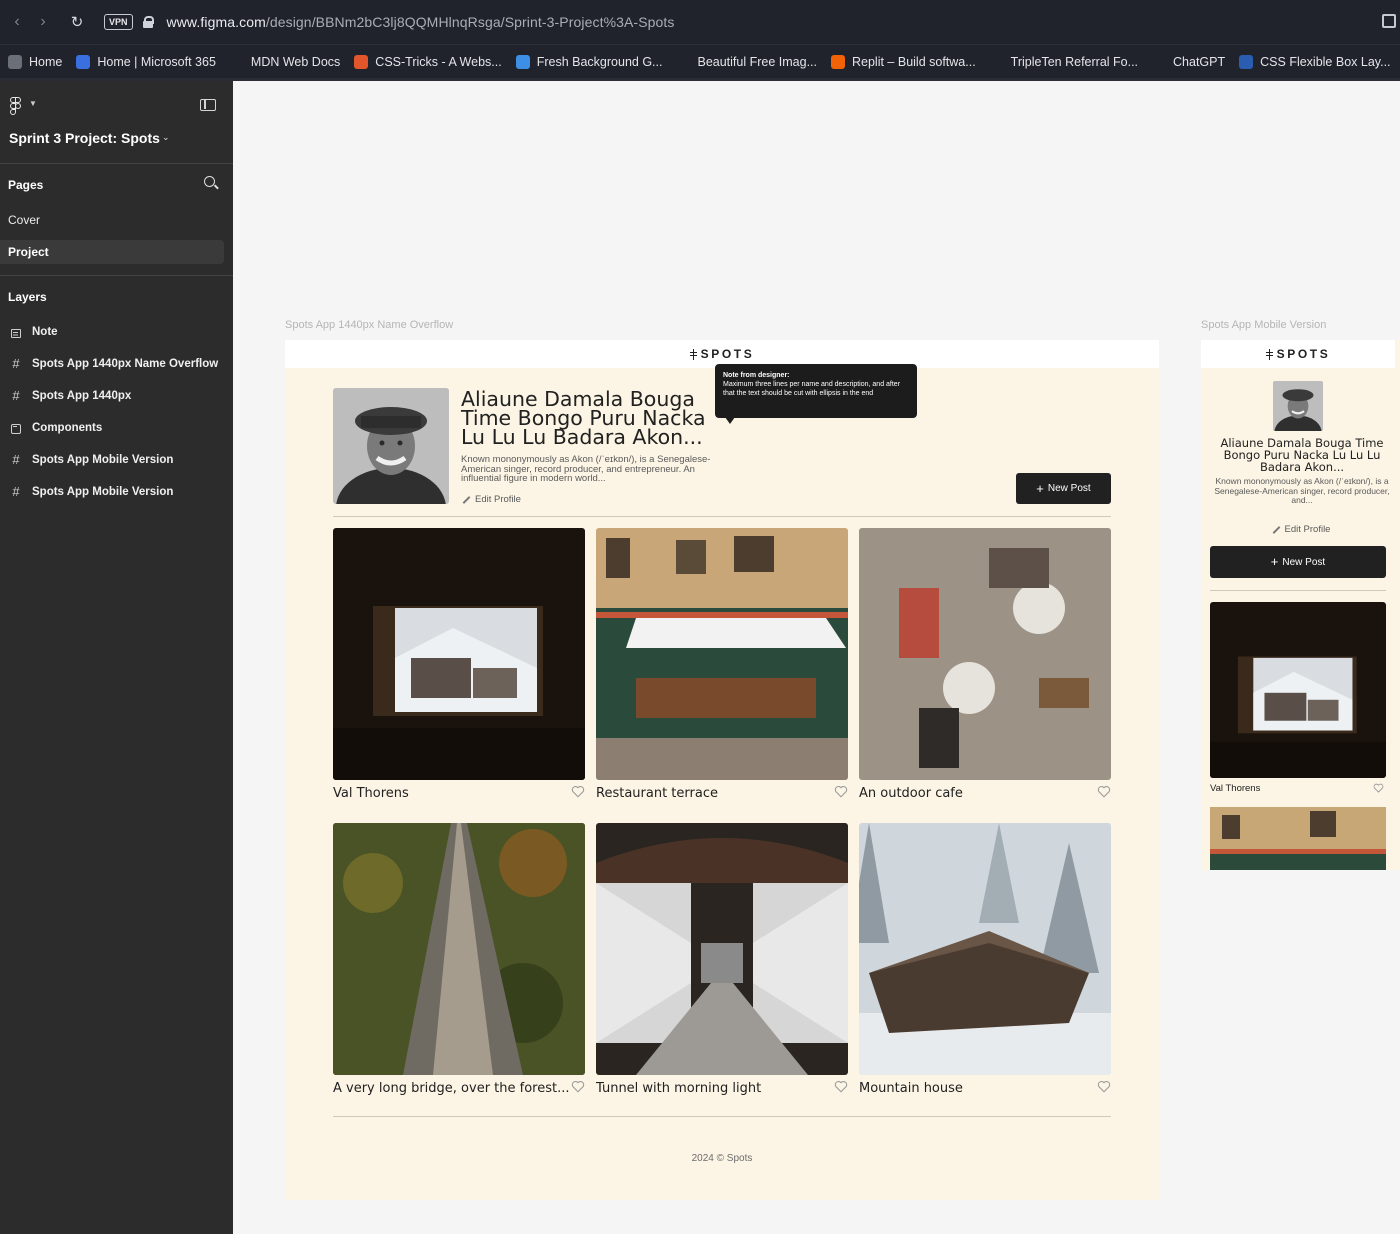 Image resolution: width=1400 pixels, height=1234 pixels. Describe the element at coordinates (46, 61) in the screenshot. I see `bookmark-label: Home` at that location.